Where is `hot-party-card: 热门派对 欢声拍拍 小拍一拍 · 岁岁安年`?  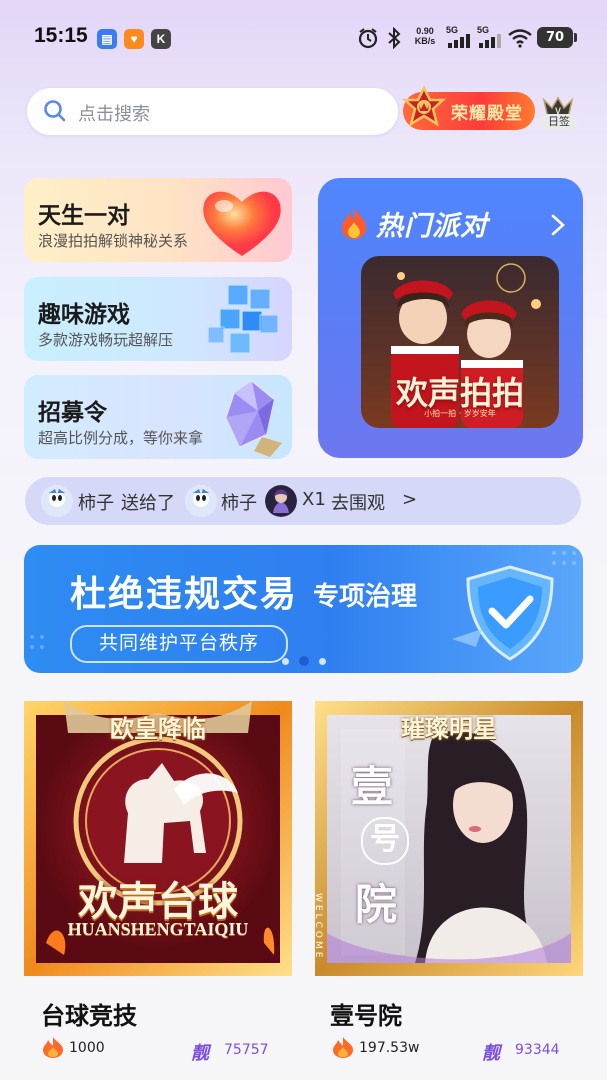
hot-party-card: 热门派对 欢声拍拍 小拍一拍 · 岁岁安年 is located at coordinates (450, 318).